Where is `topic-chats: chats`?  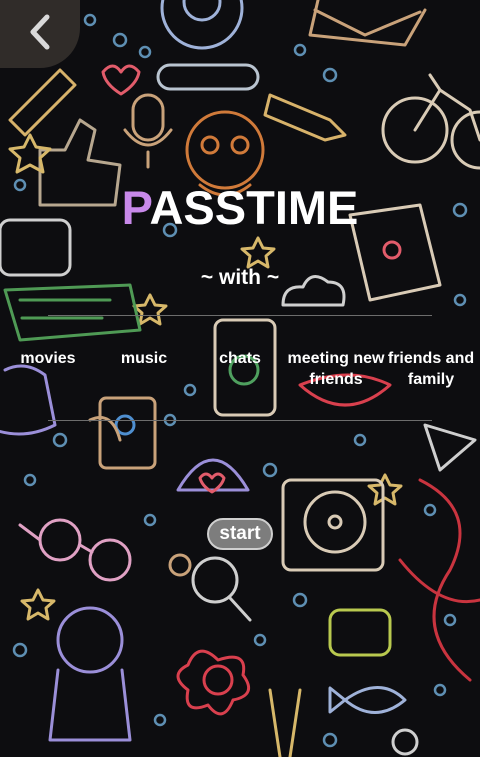
topic-chats: chats is located at coordinates (240, 358).